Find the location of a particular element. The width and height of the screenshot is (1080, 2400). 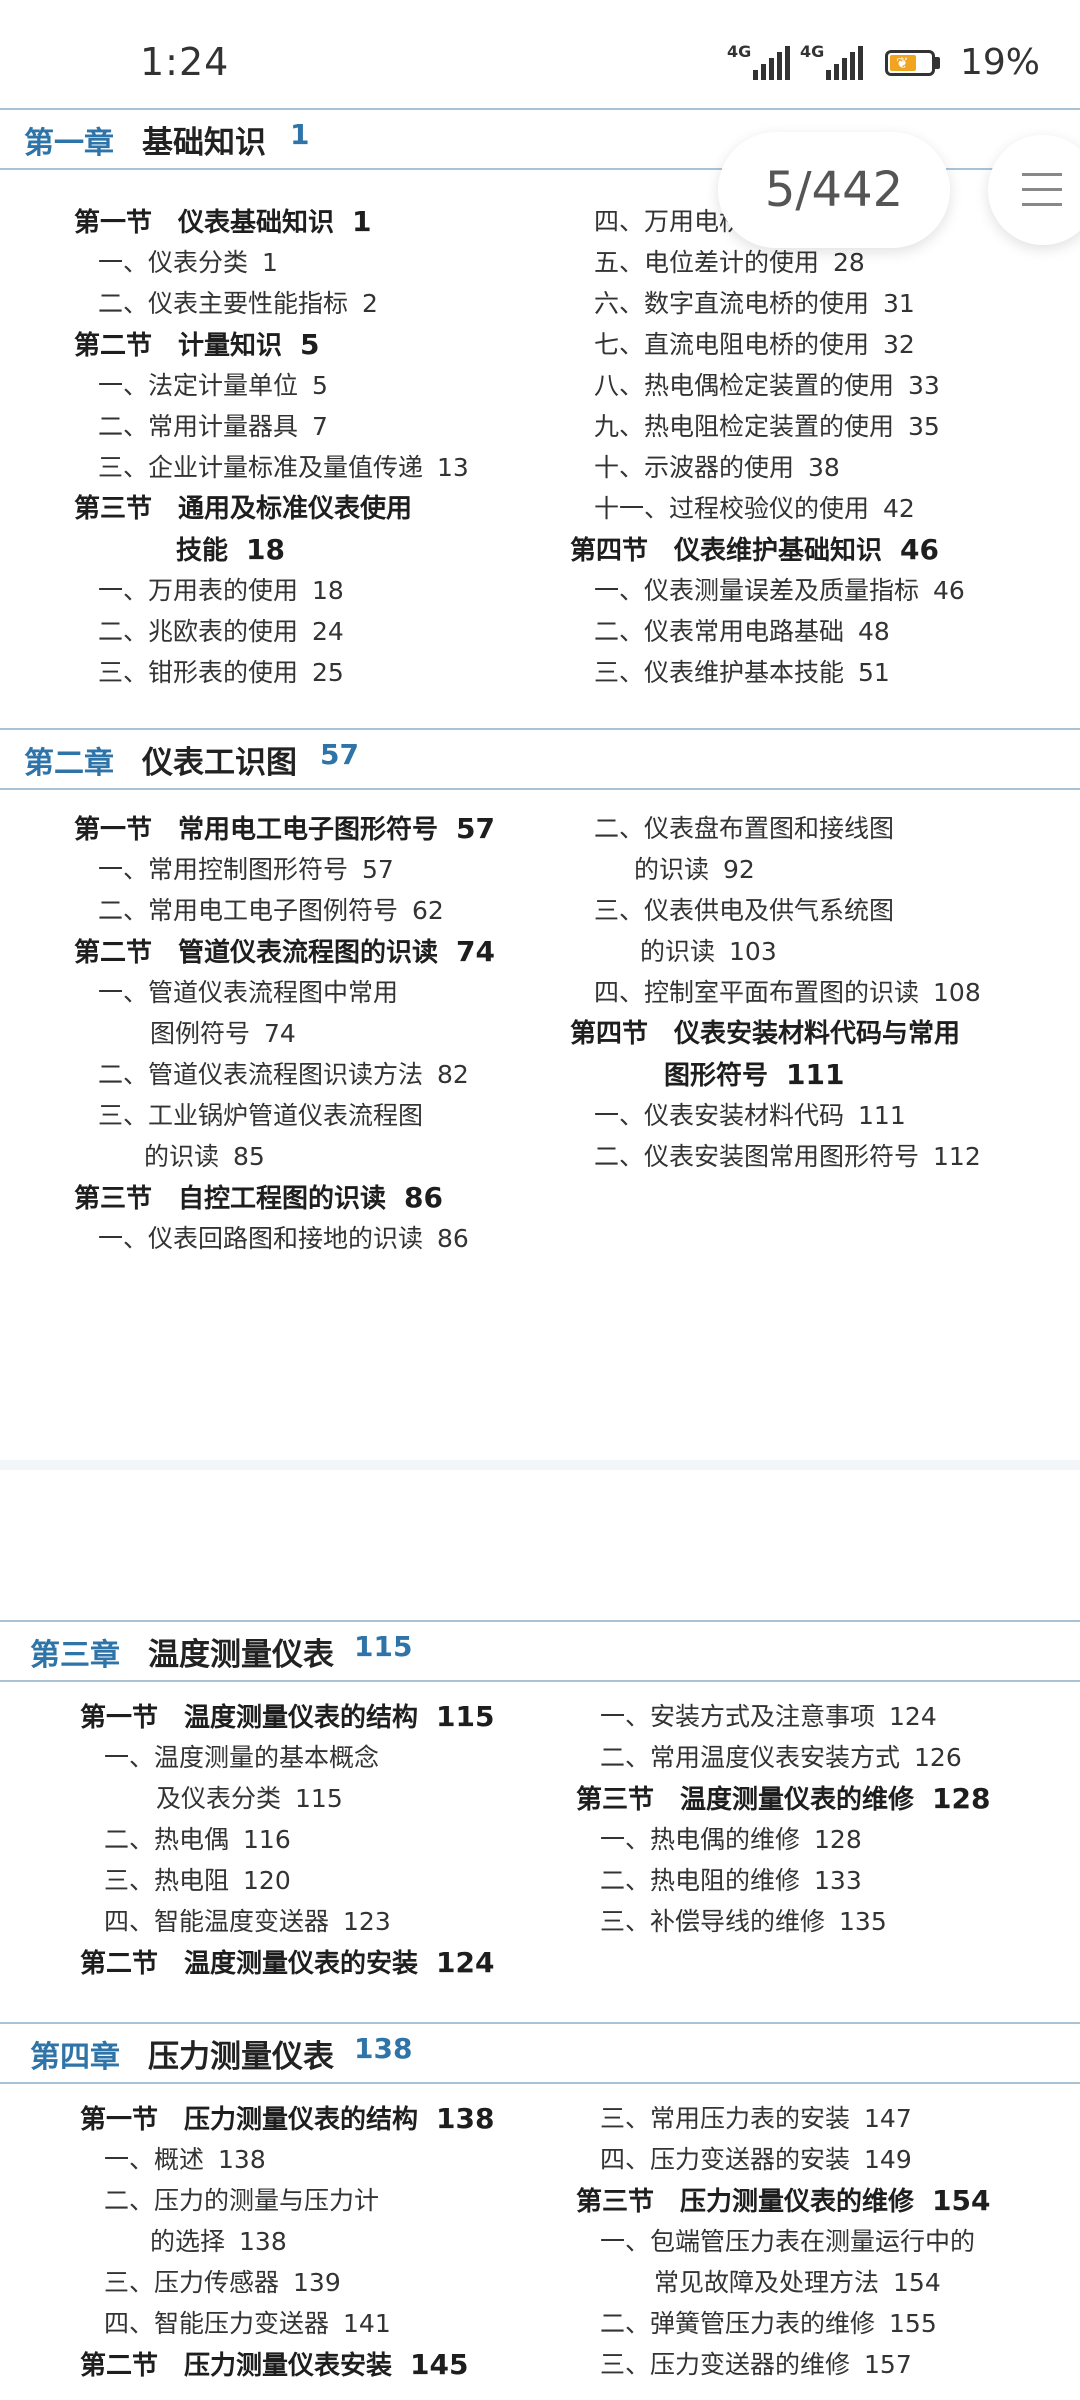

toc-item: 四、控制室平面布置图的识读 108 is located at coordinates (787, 993).